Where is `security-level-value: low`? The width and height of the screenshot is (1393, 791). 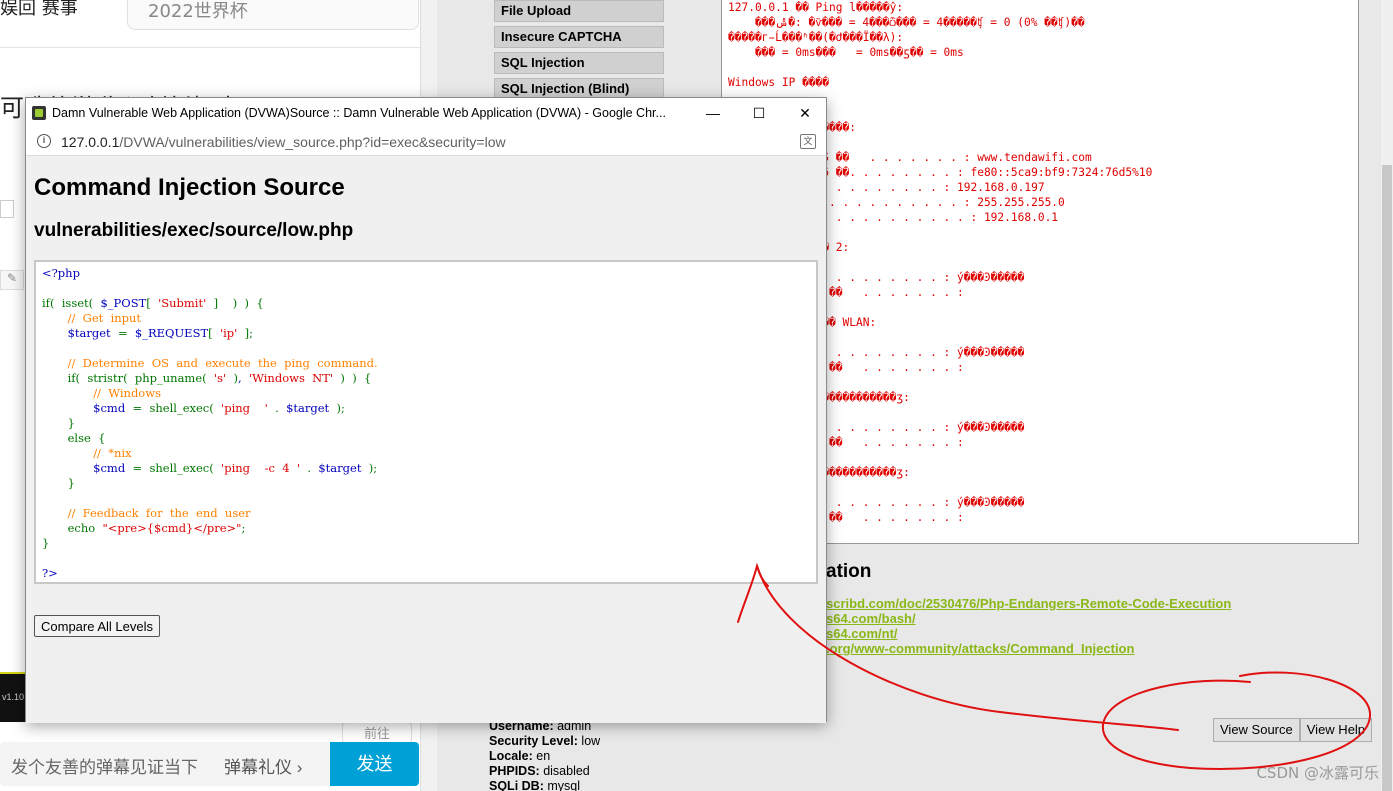 security-level-value: low is located at coordinates (591, 741).